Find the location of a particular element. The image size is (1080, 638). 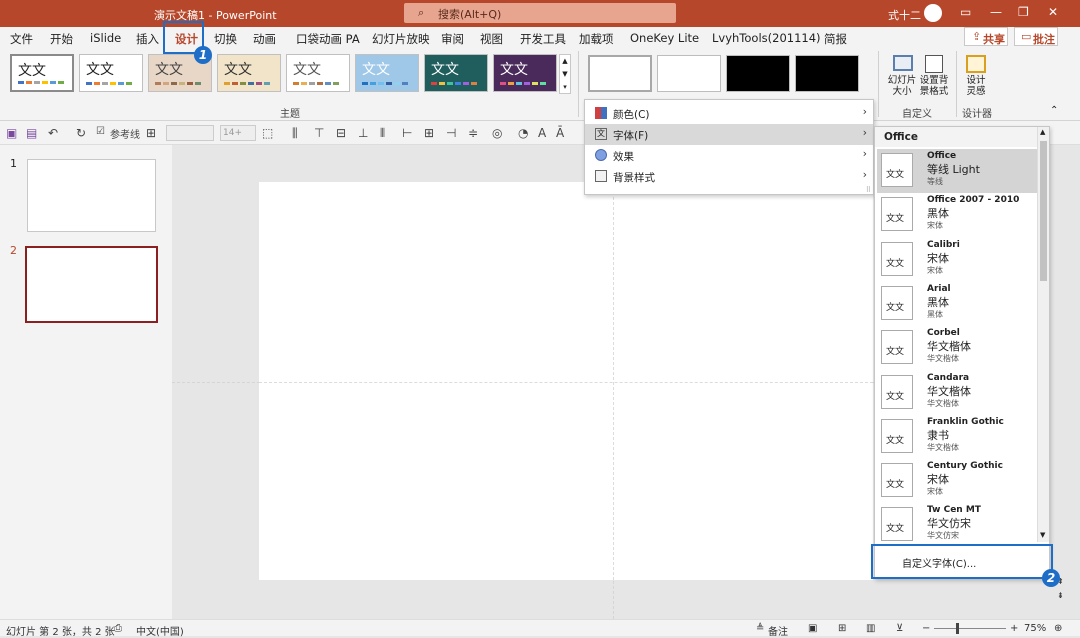

increase-font-icon: A is located at coordinates (542, 133).